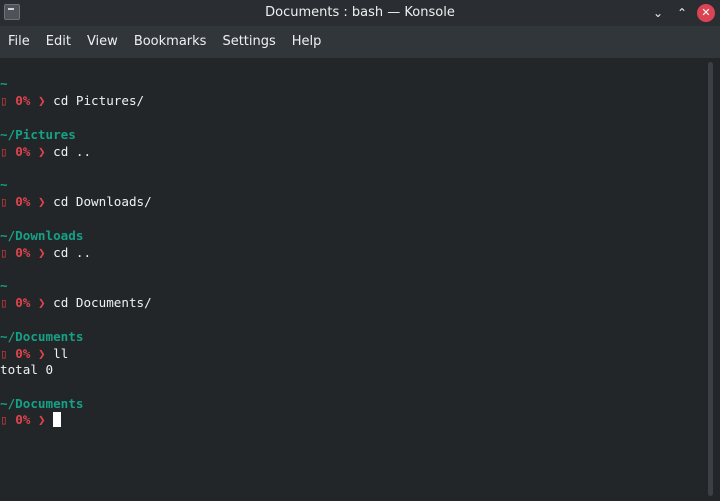 The height and width of the screenshot is (501, 720). Describe the element at coordinates (706, 13) in the screenshot. I see `close-button: ✕` at that location.